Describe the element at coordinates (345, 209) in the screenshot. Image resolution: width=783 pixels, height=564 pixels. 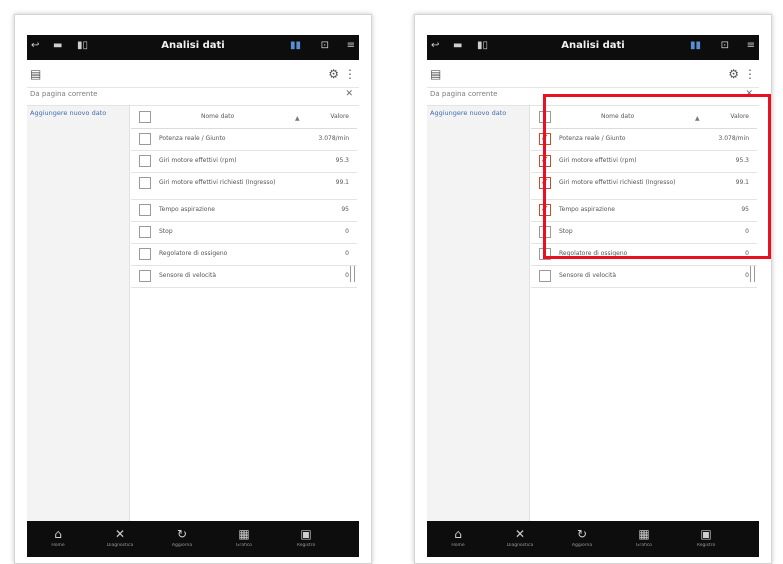
I see `row-value: 95` at that location.